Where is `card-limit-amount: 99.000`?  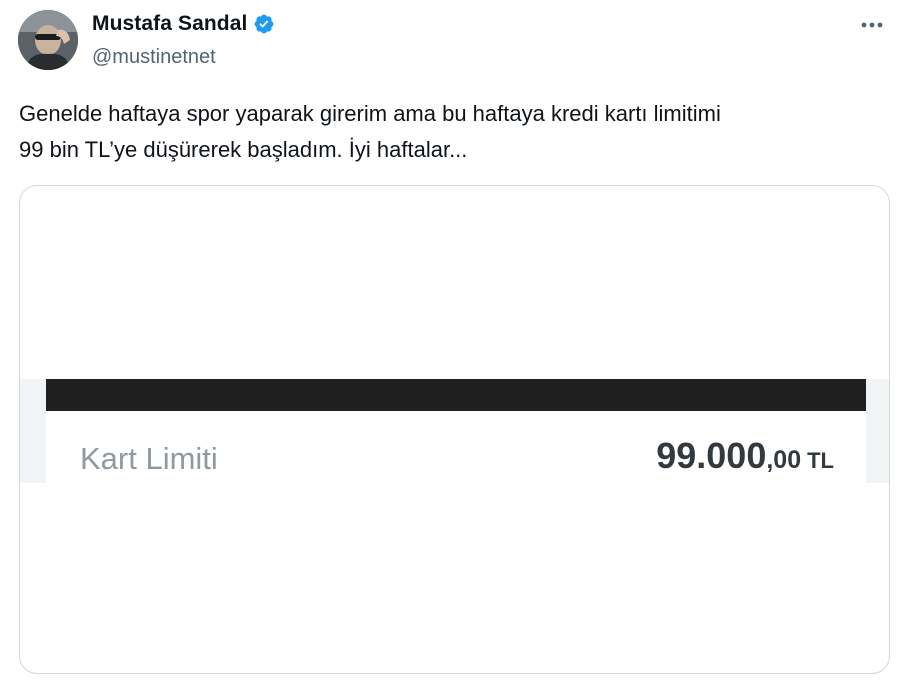
card-limit-amount: 99.000 is located at coordinates (711, 455).